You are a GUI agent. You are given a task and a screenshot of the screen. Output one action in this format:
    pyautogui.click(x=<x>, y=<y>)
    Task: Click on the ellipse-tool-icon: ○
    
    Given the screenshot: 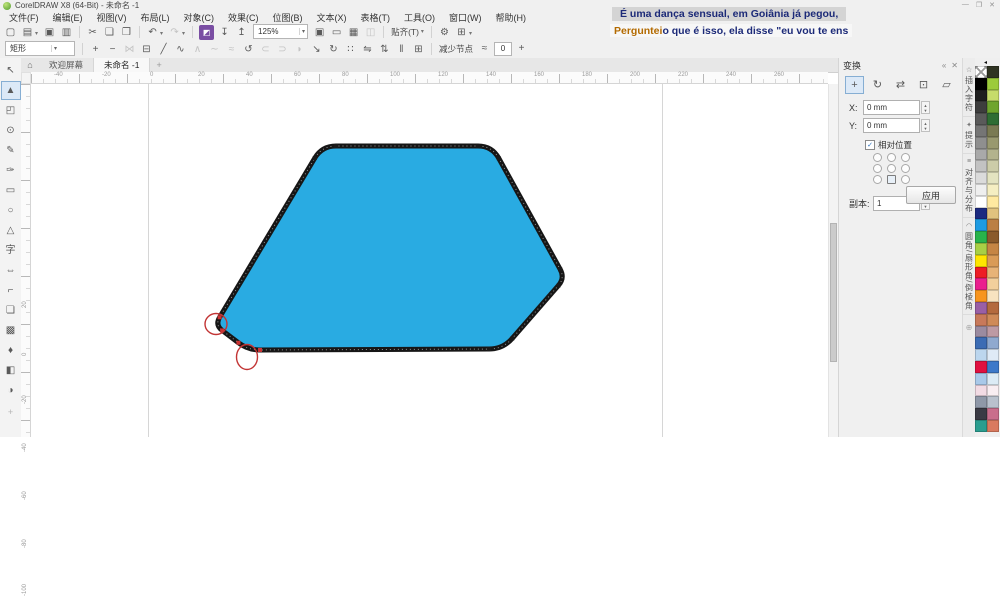 What is the action you would take?
    pyautogui.click(x=11, y=210)
    